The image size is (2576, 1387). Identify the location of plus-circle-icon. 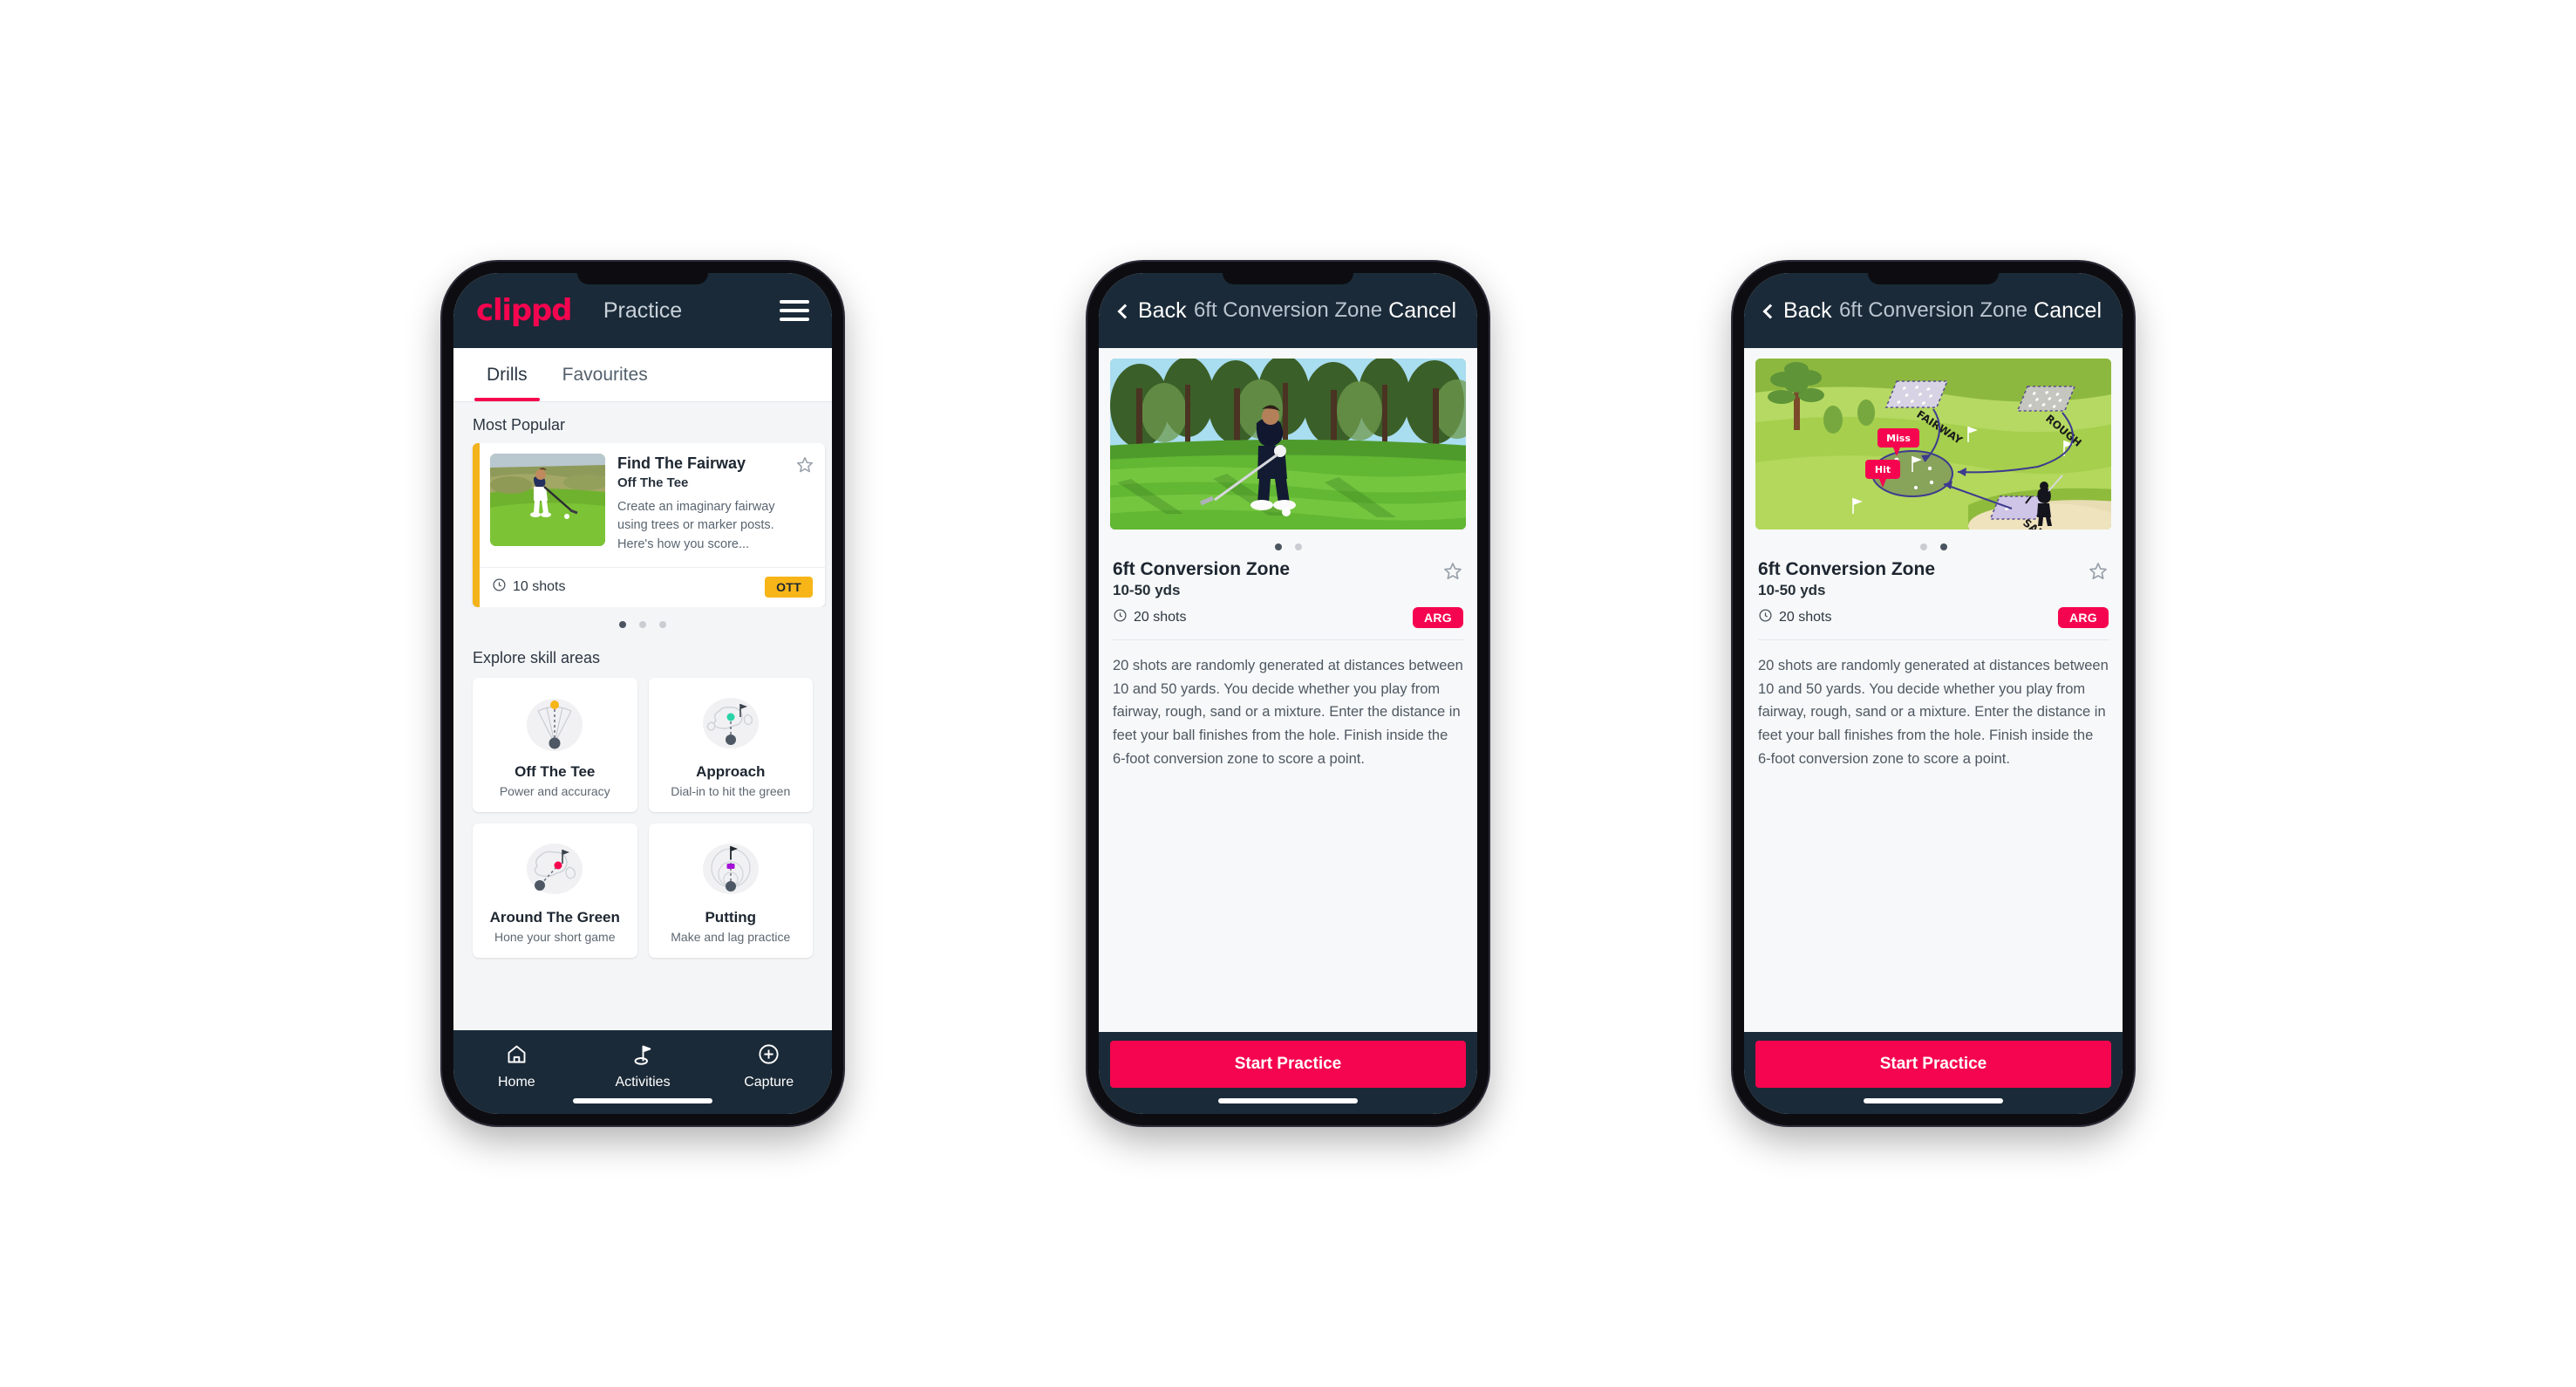
(769, 1056).